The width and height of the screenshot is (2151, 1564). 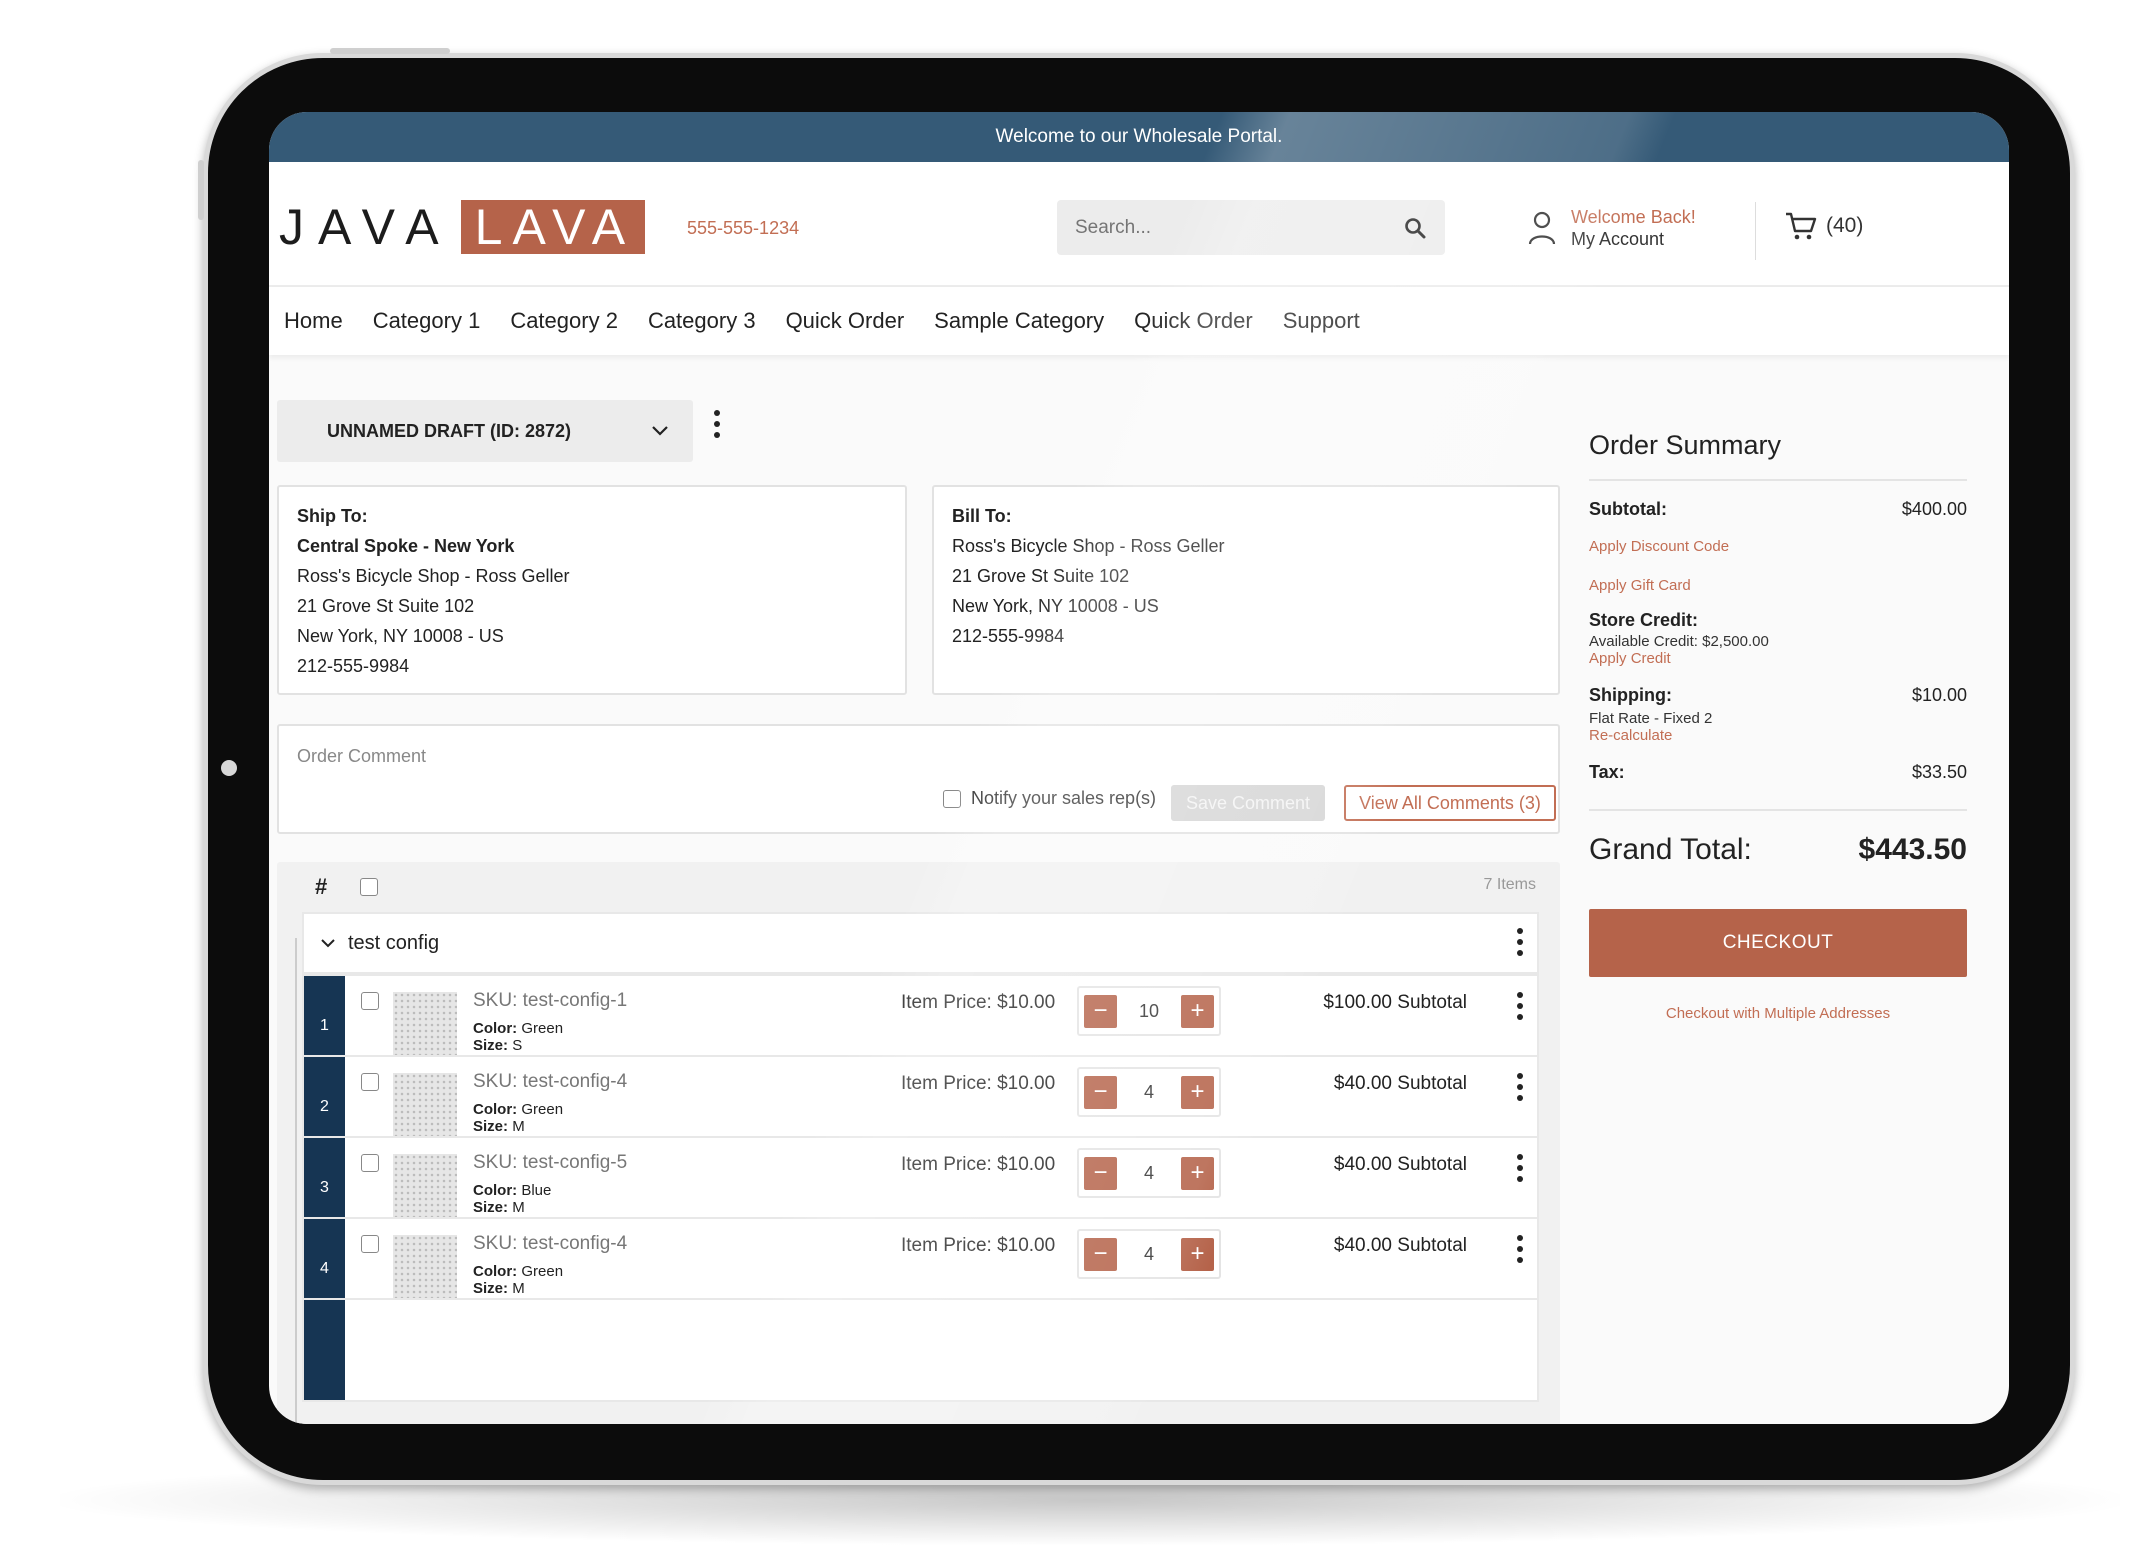 I want to click on draft-menu-icon, so click(x=717, y=424).